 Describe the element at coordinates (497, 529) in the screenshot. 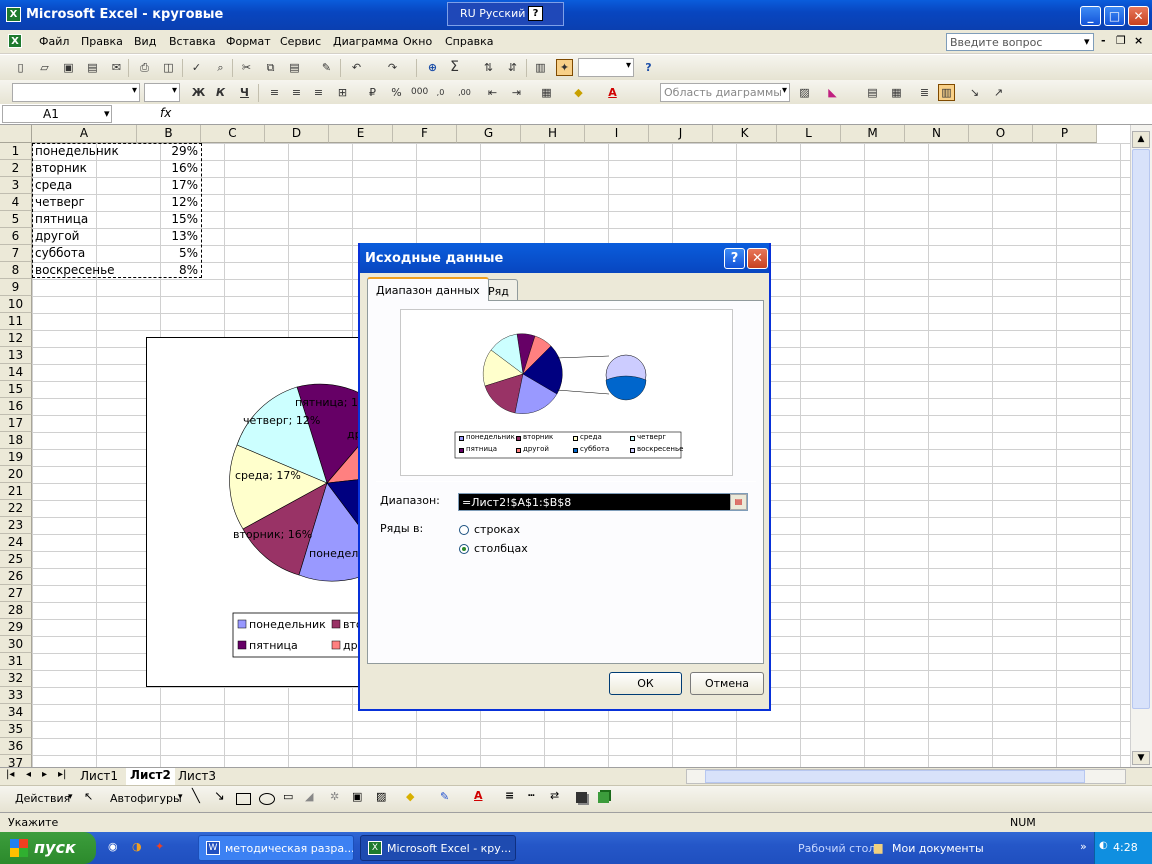

I see `radio-rows-label: строках` at that location.